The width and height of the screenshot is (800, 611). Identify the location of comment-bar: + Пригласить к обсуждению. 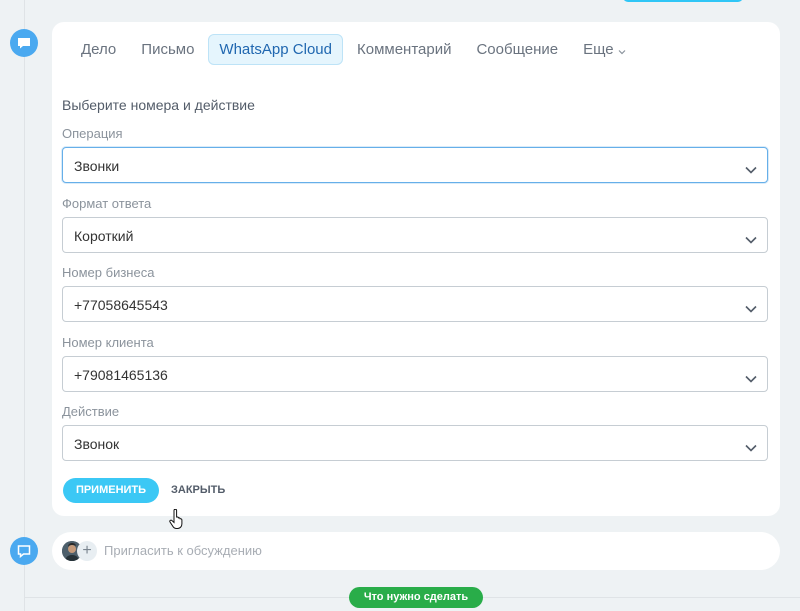
(416, 551).